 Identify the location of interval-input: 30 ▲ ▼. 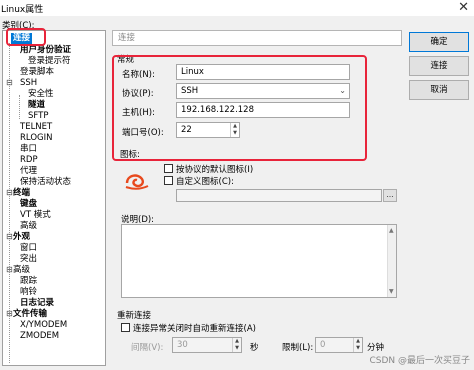
(207, 345).